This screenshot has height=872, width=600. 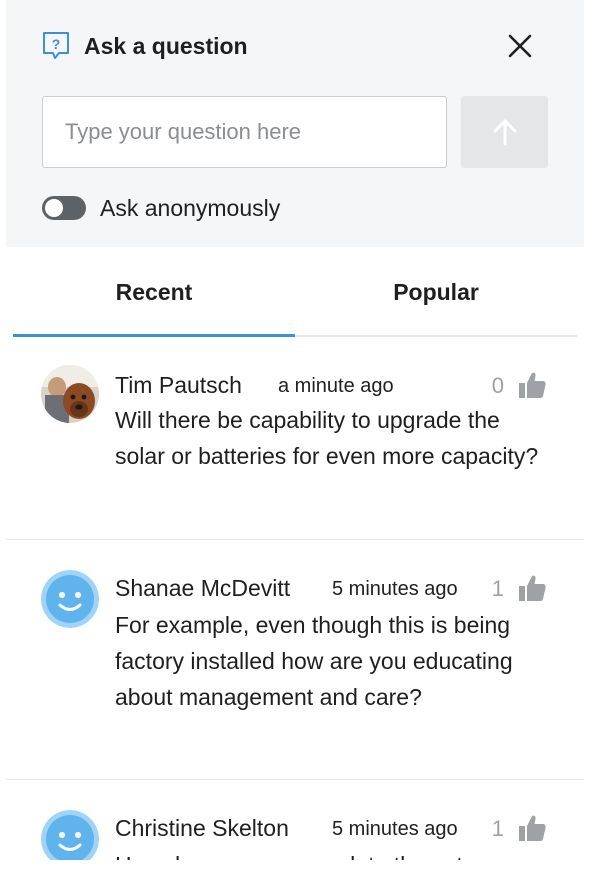 I want to click on question-input, so click(x=244, y=132).